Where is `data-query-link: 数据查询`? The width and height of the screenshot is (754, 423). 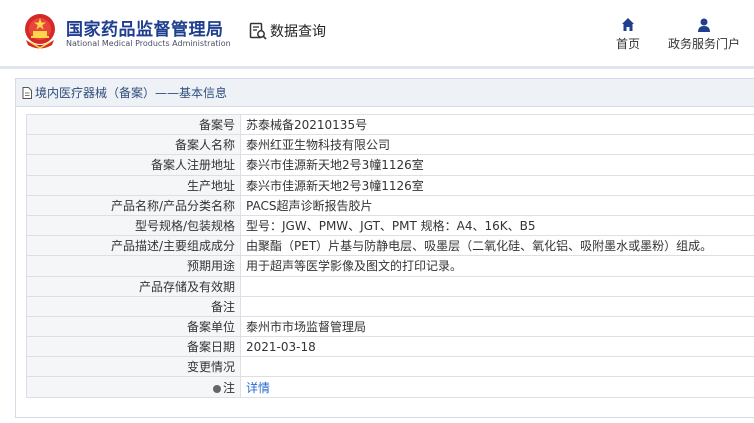 data-query-link: 数据查询 is located at coordinates (287, 31).